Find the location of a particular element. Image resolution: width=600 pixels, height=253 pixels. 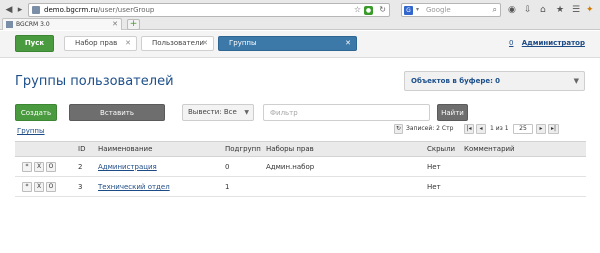

browser-search-bar: G ▾ Google ⌕ is located at coordinates (451, 10).